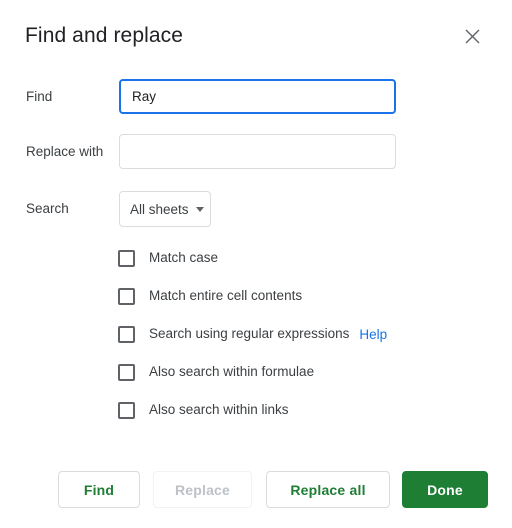 The height and width of the screenshot is (528, 512). What do you see at coordinates (47, 208) in the screenshot?
I see `search-label: Search` at bounding box center [47, 208].